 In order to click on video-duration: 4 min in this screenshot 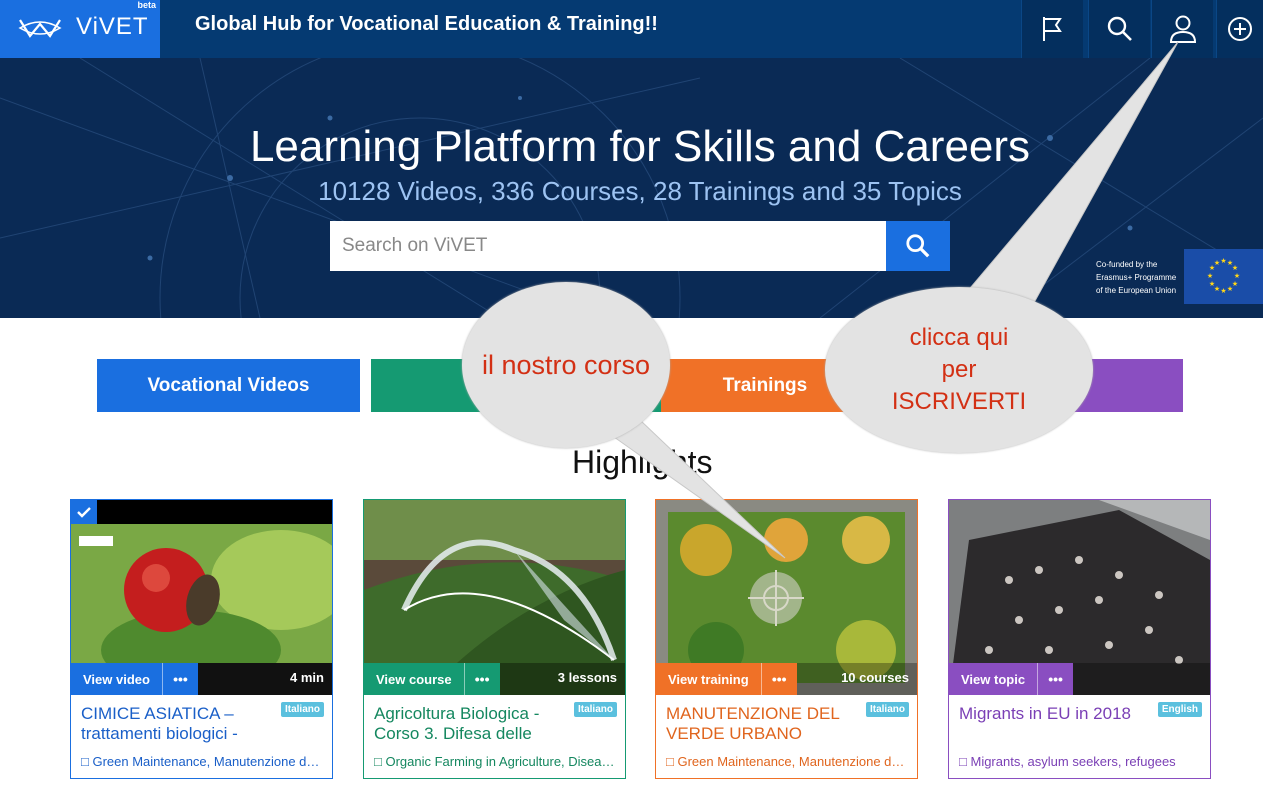, I will do `click(307, 677)`.